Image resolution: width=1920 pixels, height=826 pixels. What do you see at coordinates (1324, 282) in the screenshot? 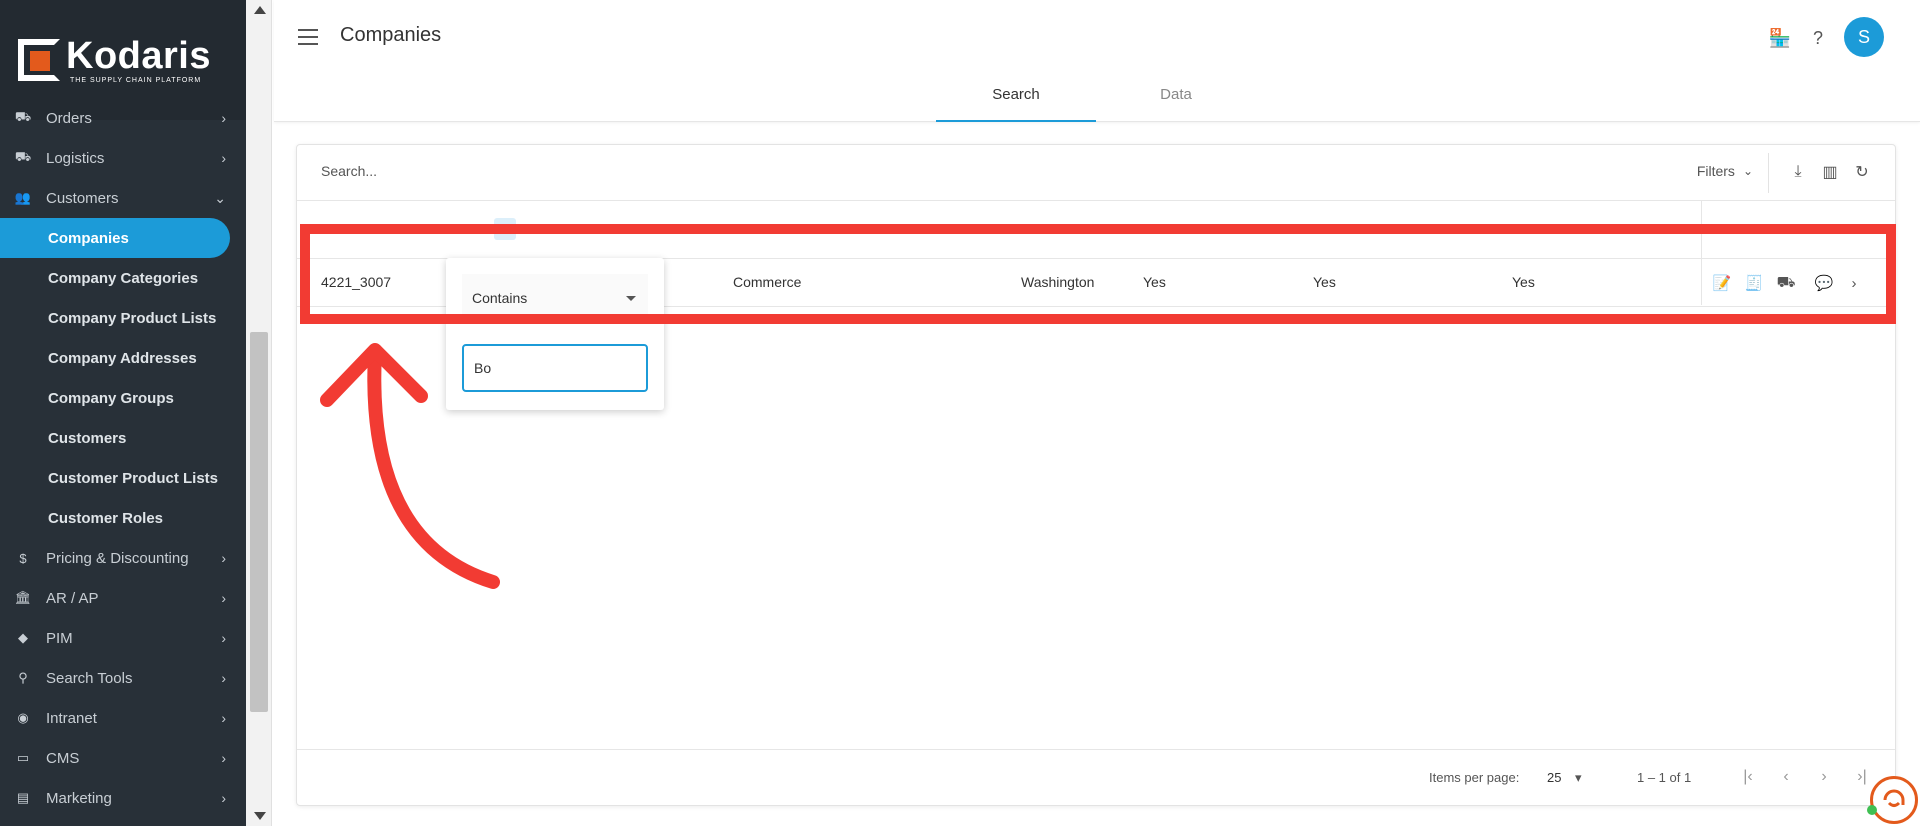
I see `cell-flag-2: Yes` at bounding box center [1324, 282].